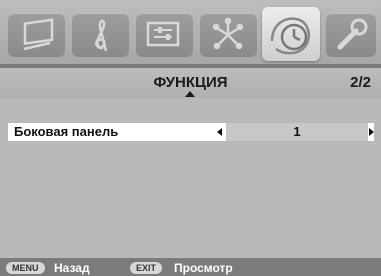  Describe the element at coordinates (146, 268) in the screenshot. I see `exit-key-badge: EXIT` at that location.